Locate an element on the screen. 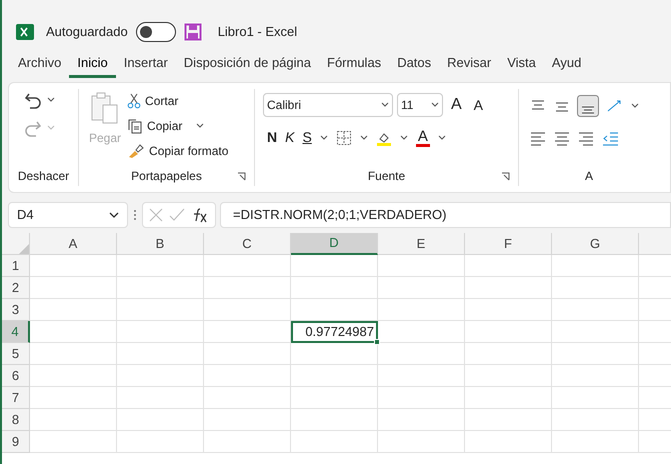 This screenshot has height=464, width=671. column-header: B is located at coordinates (160, 244).